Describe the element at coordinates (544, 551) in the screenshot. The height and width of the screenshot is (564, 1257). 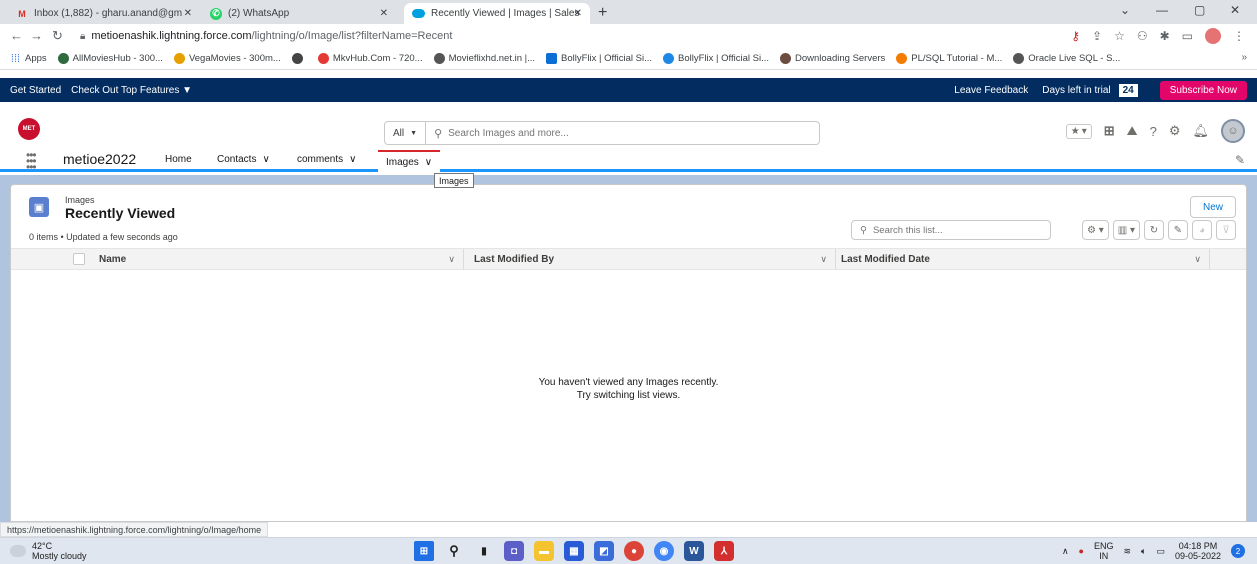
I see `file-explorer-icon: ▬` at that location.